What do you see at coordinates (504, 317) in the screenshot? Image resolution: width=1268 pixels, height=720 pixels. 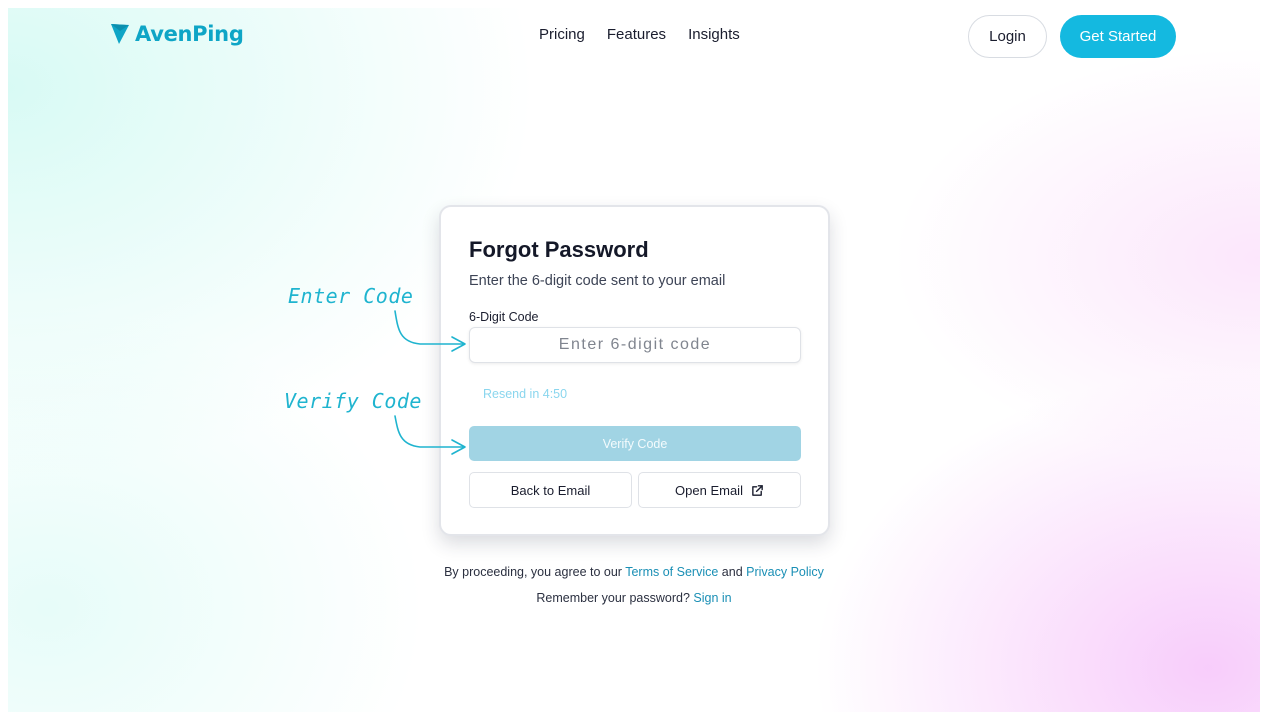 I see `code-field-label: 6-Digit Code` at bounding box center [504, 317].